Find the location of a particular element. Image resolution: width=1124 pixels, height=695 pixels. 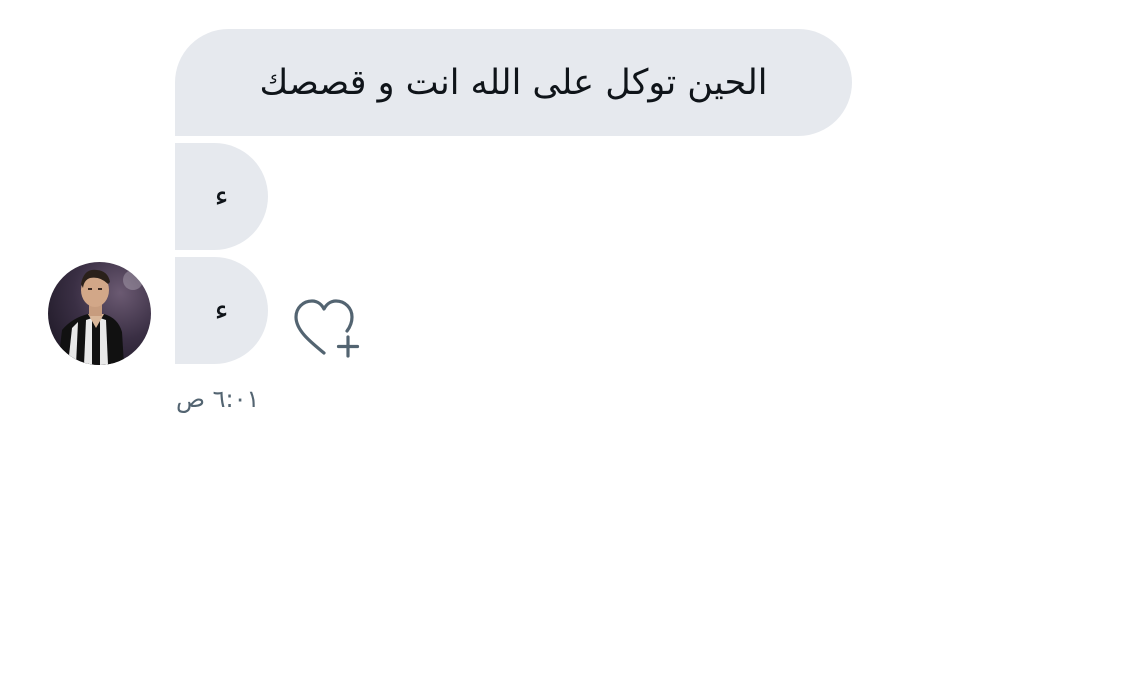

add-reaction-button is located at coordinates (328, 328).